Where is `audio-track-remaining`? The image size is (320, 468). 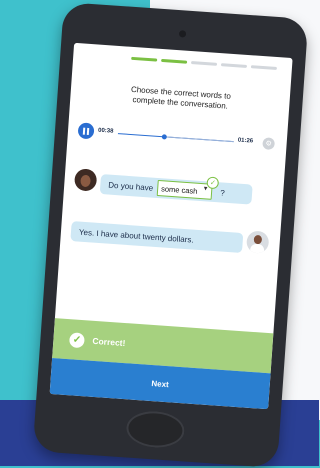
audio-track-remaining is located at coordinates (198, 139).